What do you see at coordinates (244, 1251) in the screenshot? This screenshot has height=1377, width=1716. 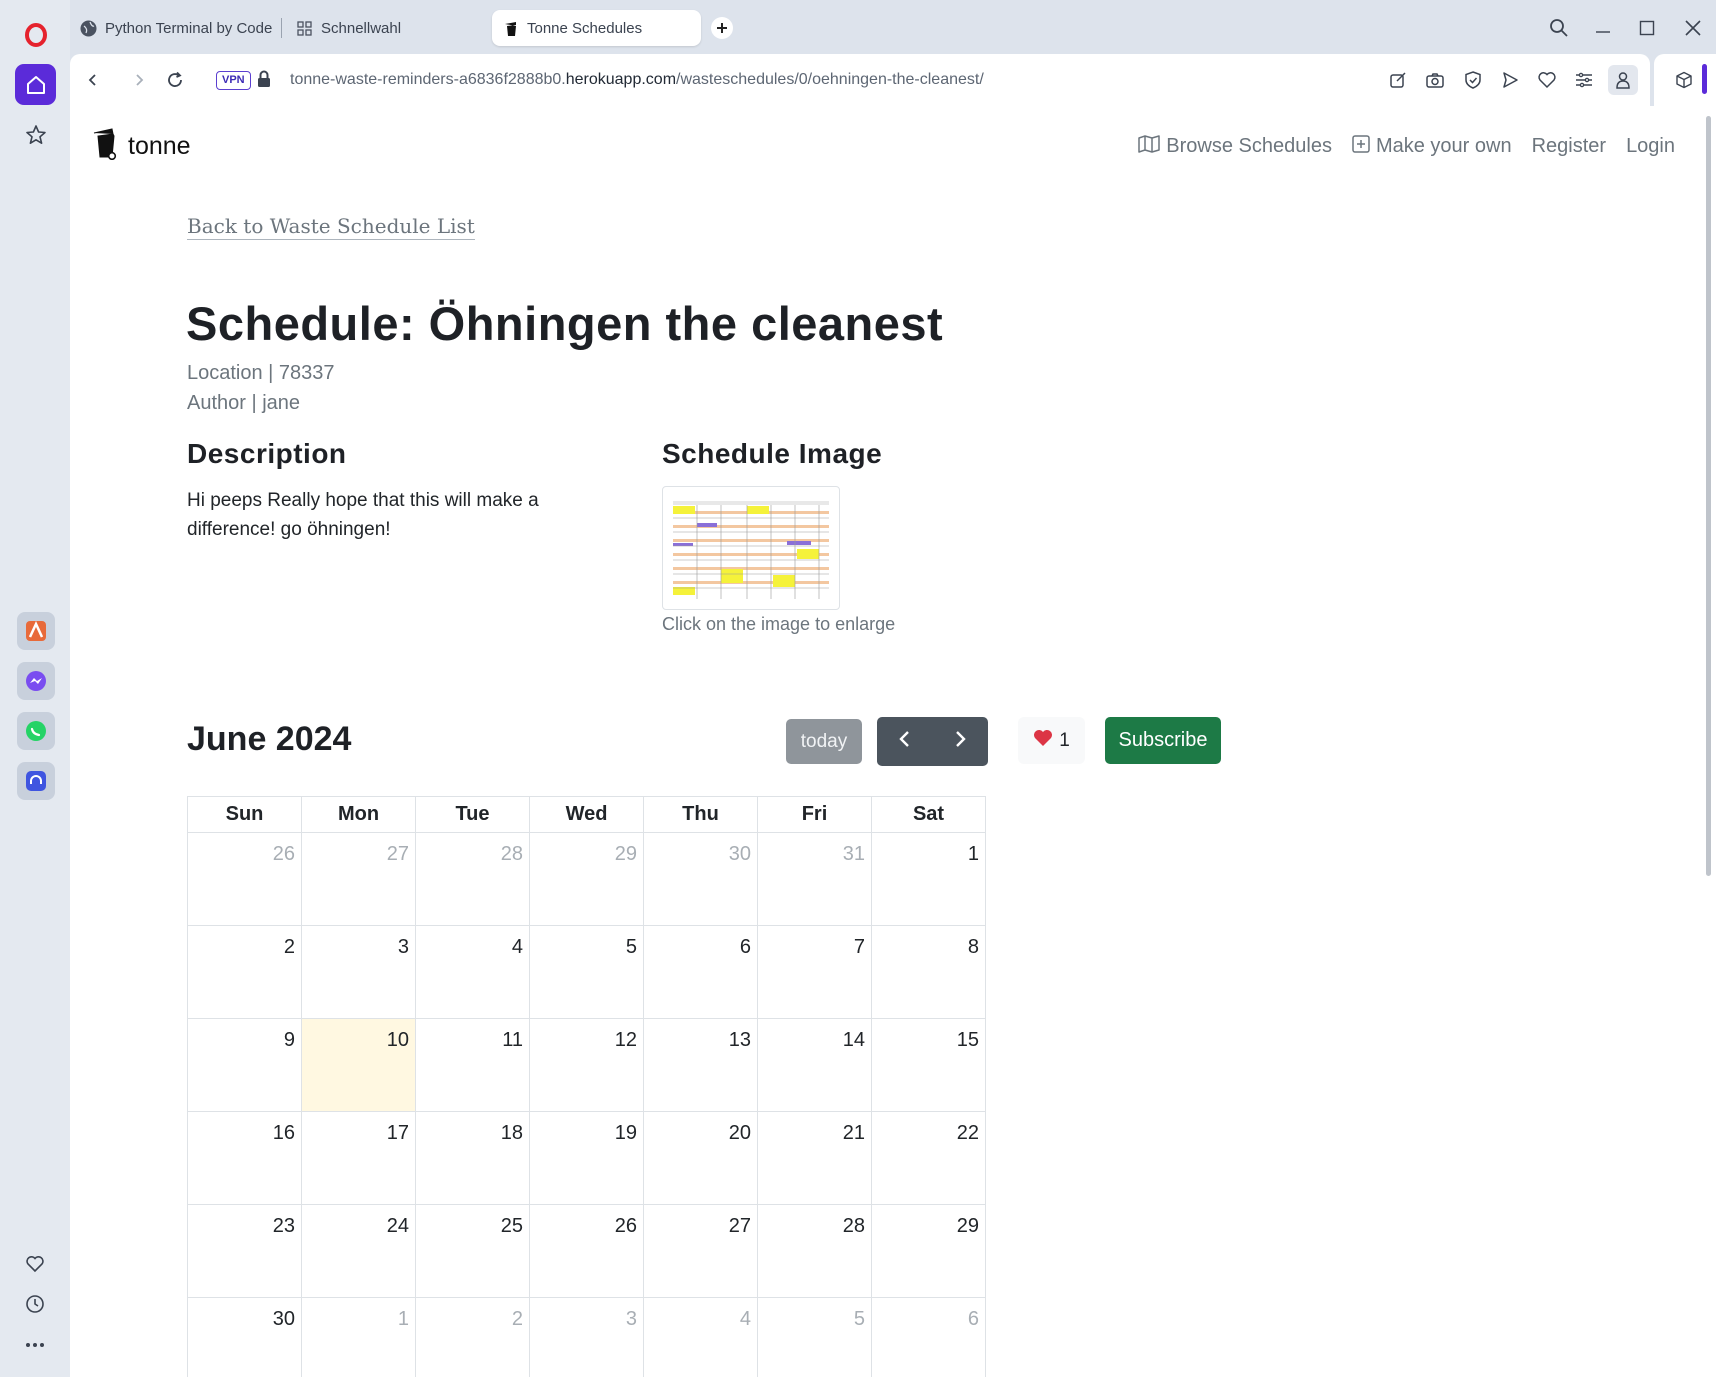 I see `calendar-day-cell: 23` at bounding box center [244, 1251].